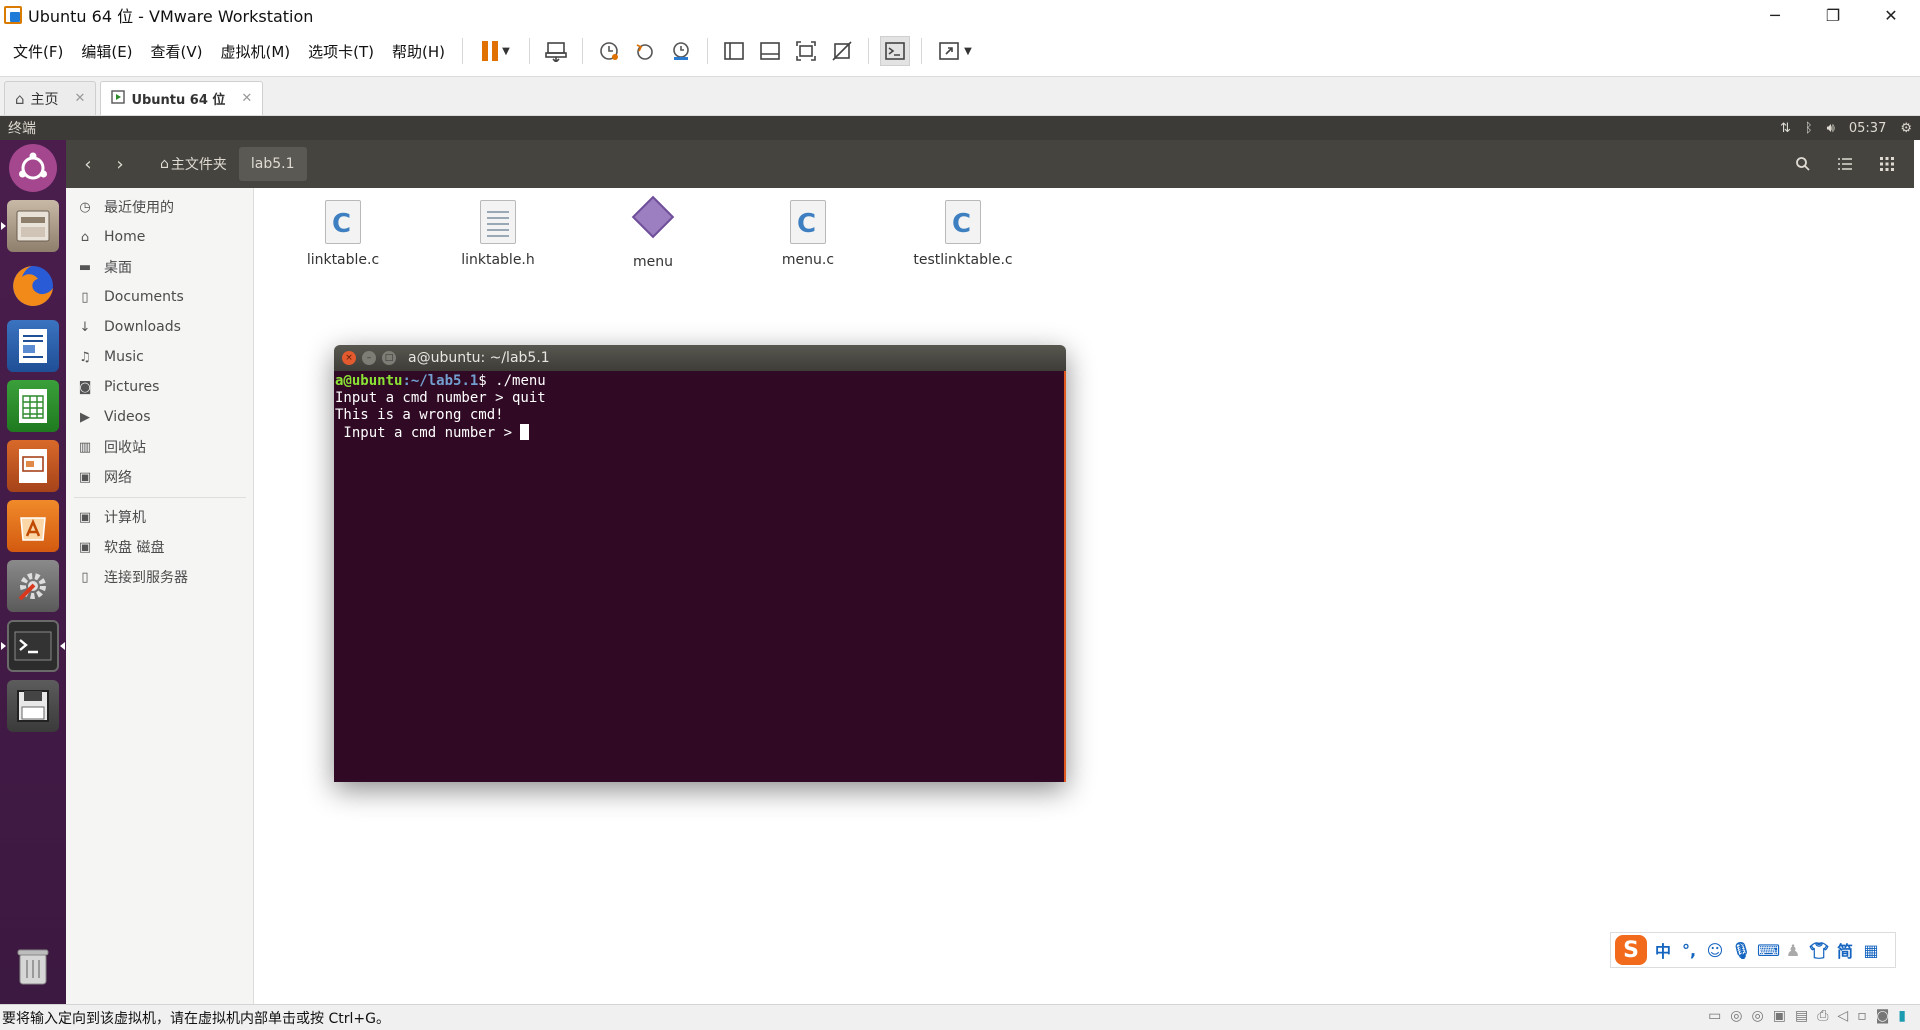 Image resolution: width=1920 pixels, height=1030 pixels. Describe the element at coordinates (653, 232) in the screenshot. I see `file-item: menu` at that location.